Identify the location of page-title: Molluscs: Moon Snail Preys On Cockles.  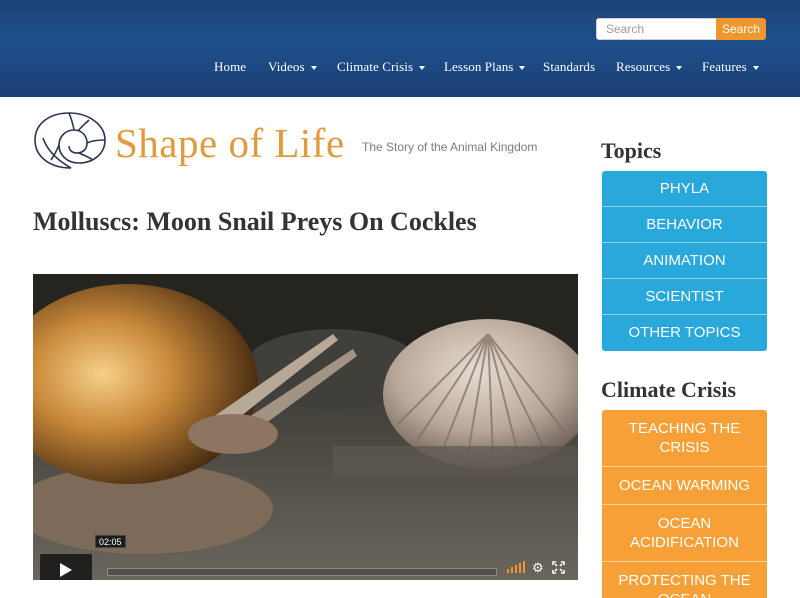
(255, 221).